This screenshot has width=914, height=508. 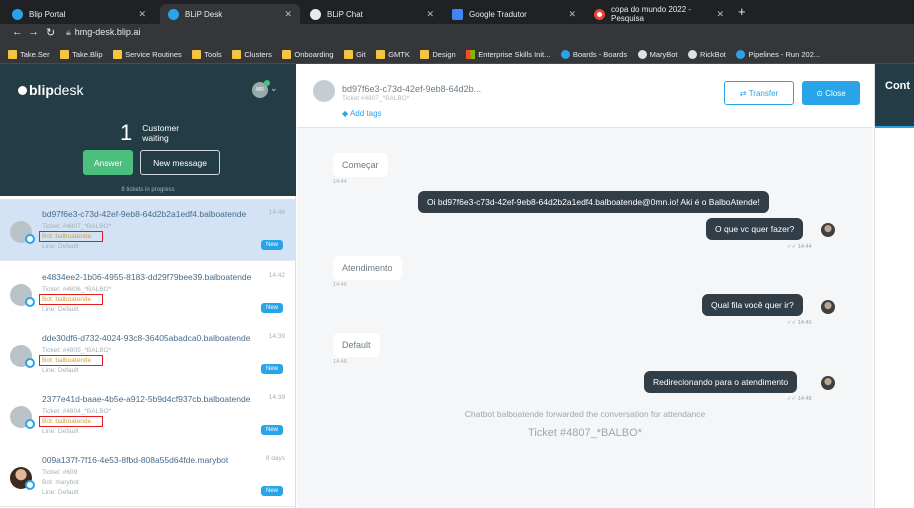 I want to click on customers-waiting: 1 Customer waiting, so click(x=149, y=133).